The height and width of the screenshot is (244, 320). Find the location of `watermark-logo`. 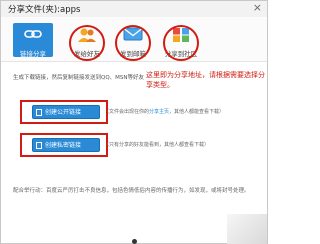

watermark-logo is located at coordinates (247, 229).